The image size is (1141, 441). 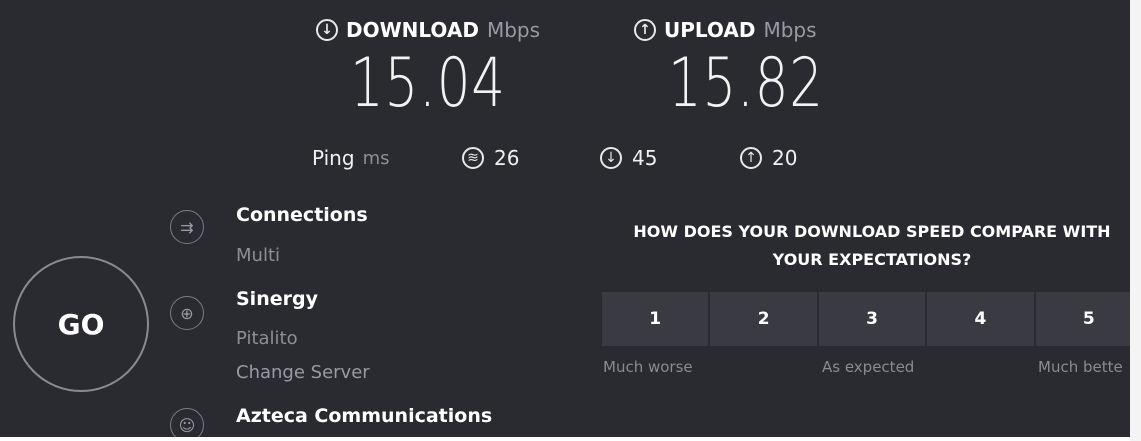 What do you see at coordinates (302, 215) in the screenshot?
I see `connections-title: Connections` at bounding box center [302, 215].